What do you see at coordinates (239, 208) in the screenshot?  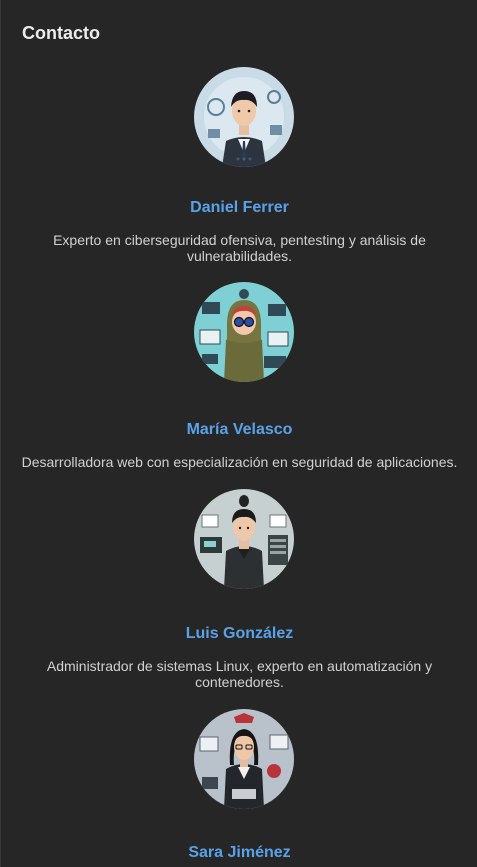 I see `contact-name: Daniel Ferrer` at bounding box center [239, 208].